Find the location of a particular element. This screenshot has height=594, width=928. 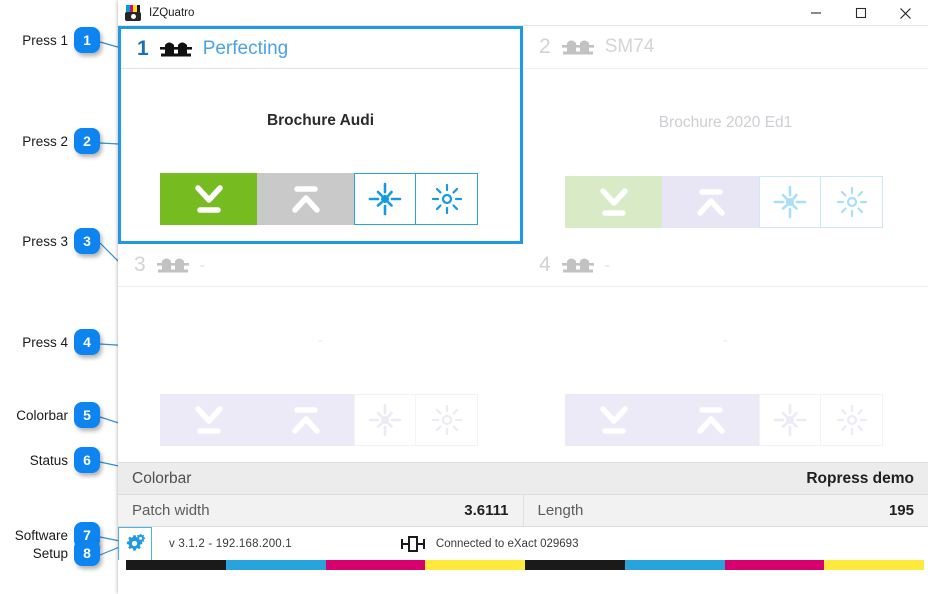

press-4-job: - is located at coordinates (725, 340).